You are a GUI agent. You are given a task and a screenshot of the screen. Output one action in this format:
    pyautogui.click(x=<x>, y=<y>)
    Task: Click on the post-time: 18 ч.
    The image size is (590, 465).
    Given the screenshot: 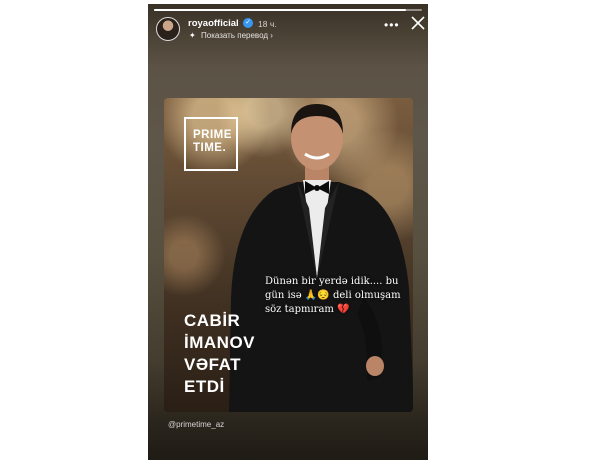 What is the action you would take?
    pyautogui.click(x=267, y=24)
    